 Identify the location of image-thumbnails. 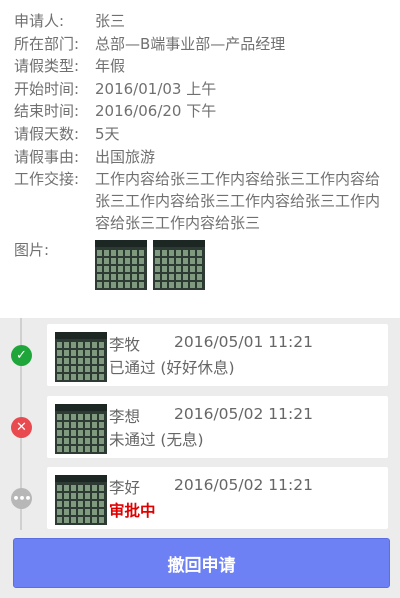
(150, 265).